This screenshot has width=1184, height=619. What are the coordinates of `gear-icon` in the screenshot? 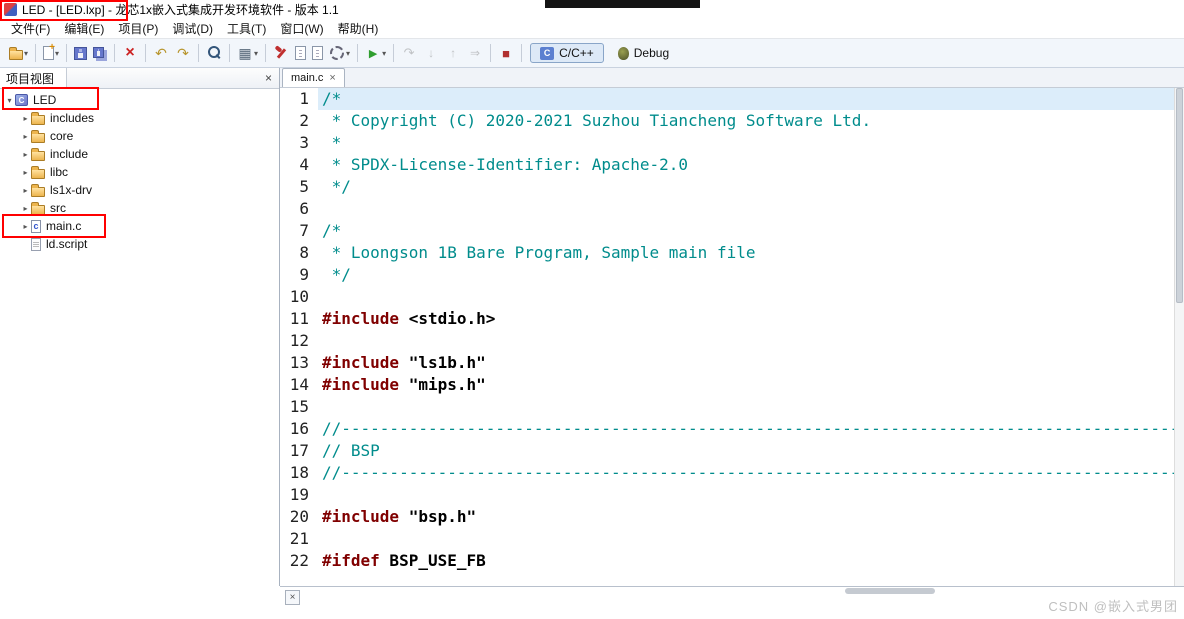 It's located at (337, 53).